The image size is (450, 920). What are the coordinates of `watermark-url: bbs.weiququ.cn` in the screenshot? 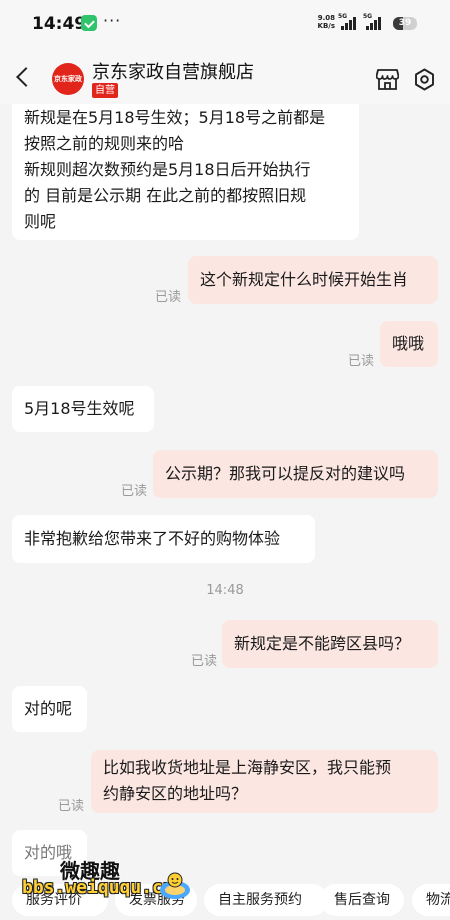 It's located at (98, 887).